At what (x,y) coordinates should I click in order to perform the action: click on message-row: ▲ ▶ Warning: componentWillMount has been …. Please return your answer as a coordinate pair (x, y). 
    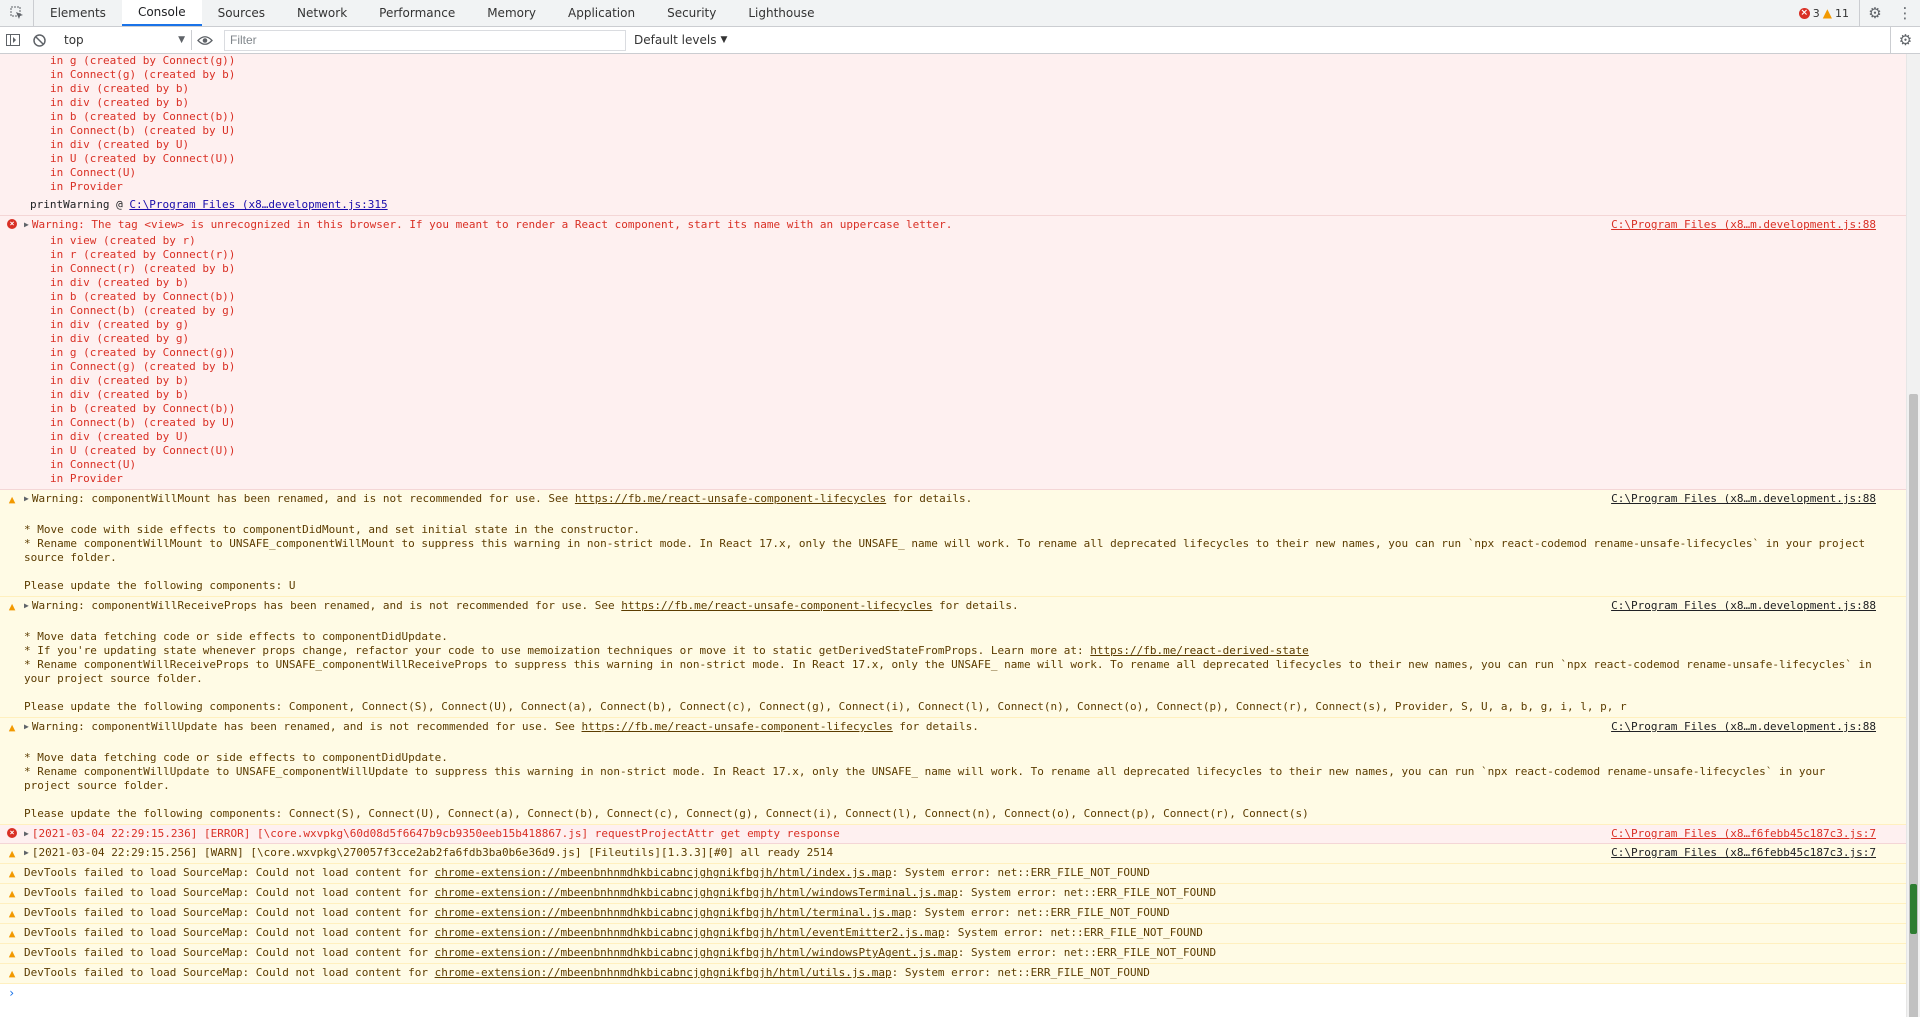
    Looking at the image, I should click on (953, 499).